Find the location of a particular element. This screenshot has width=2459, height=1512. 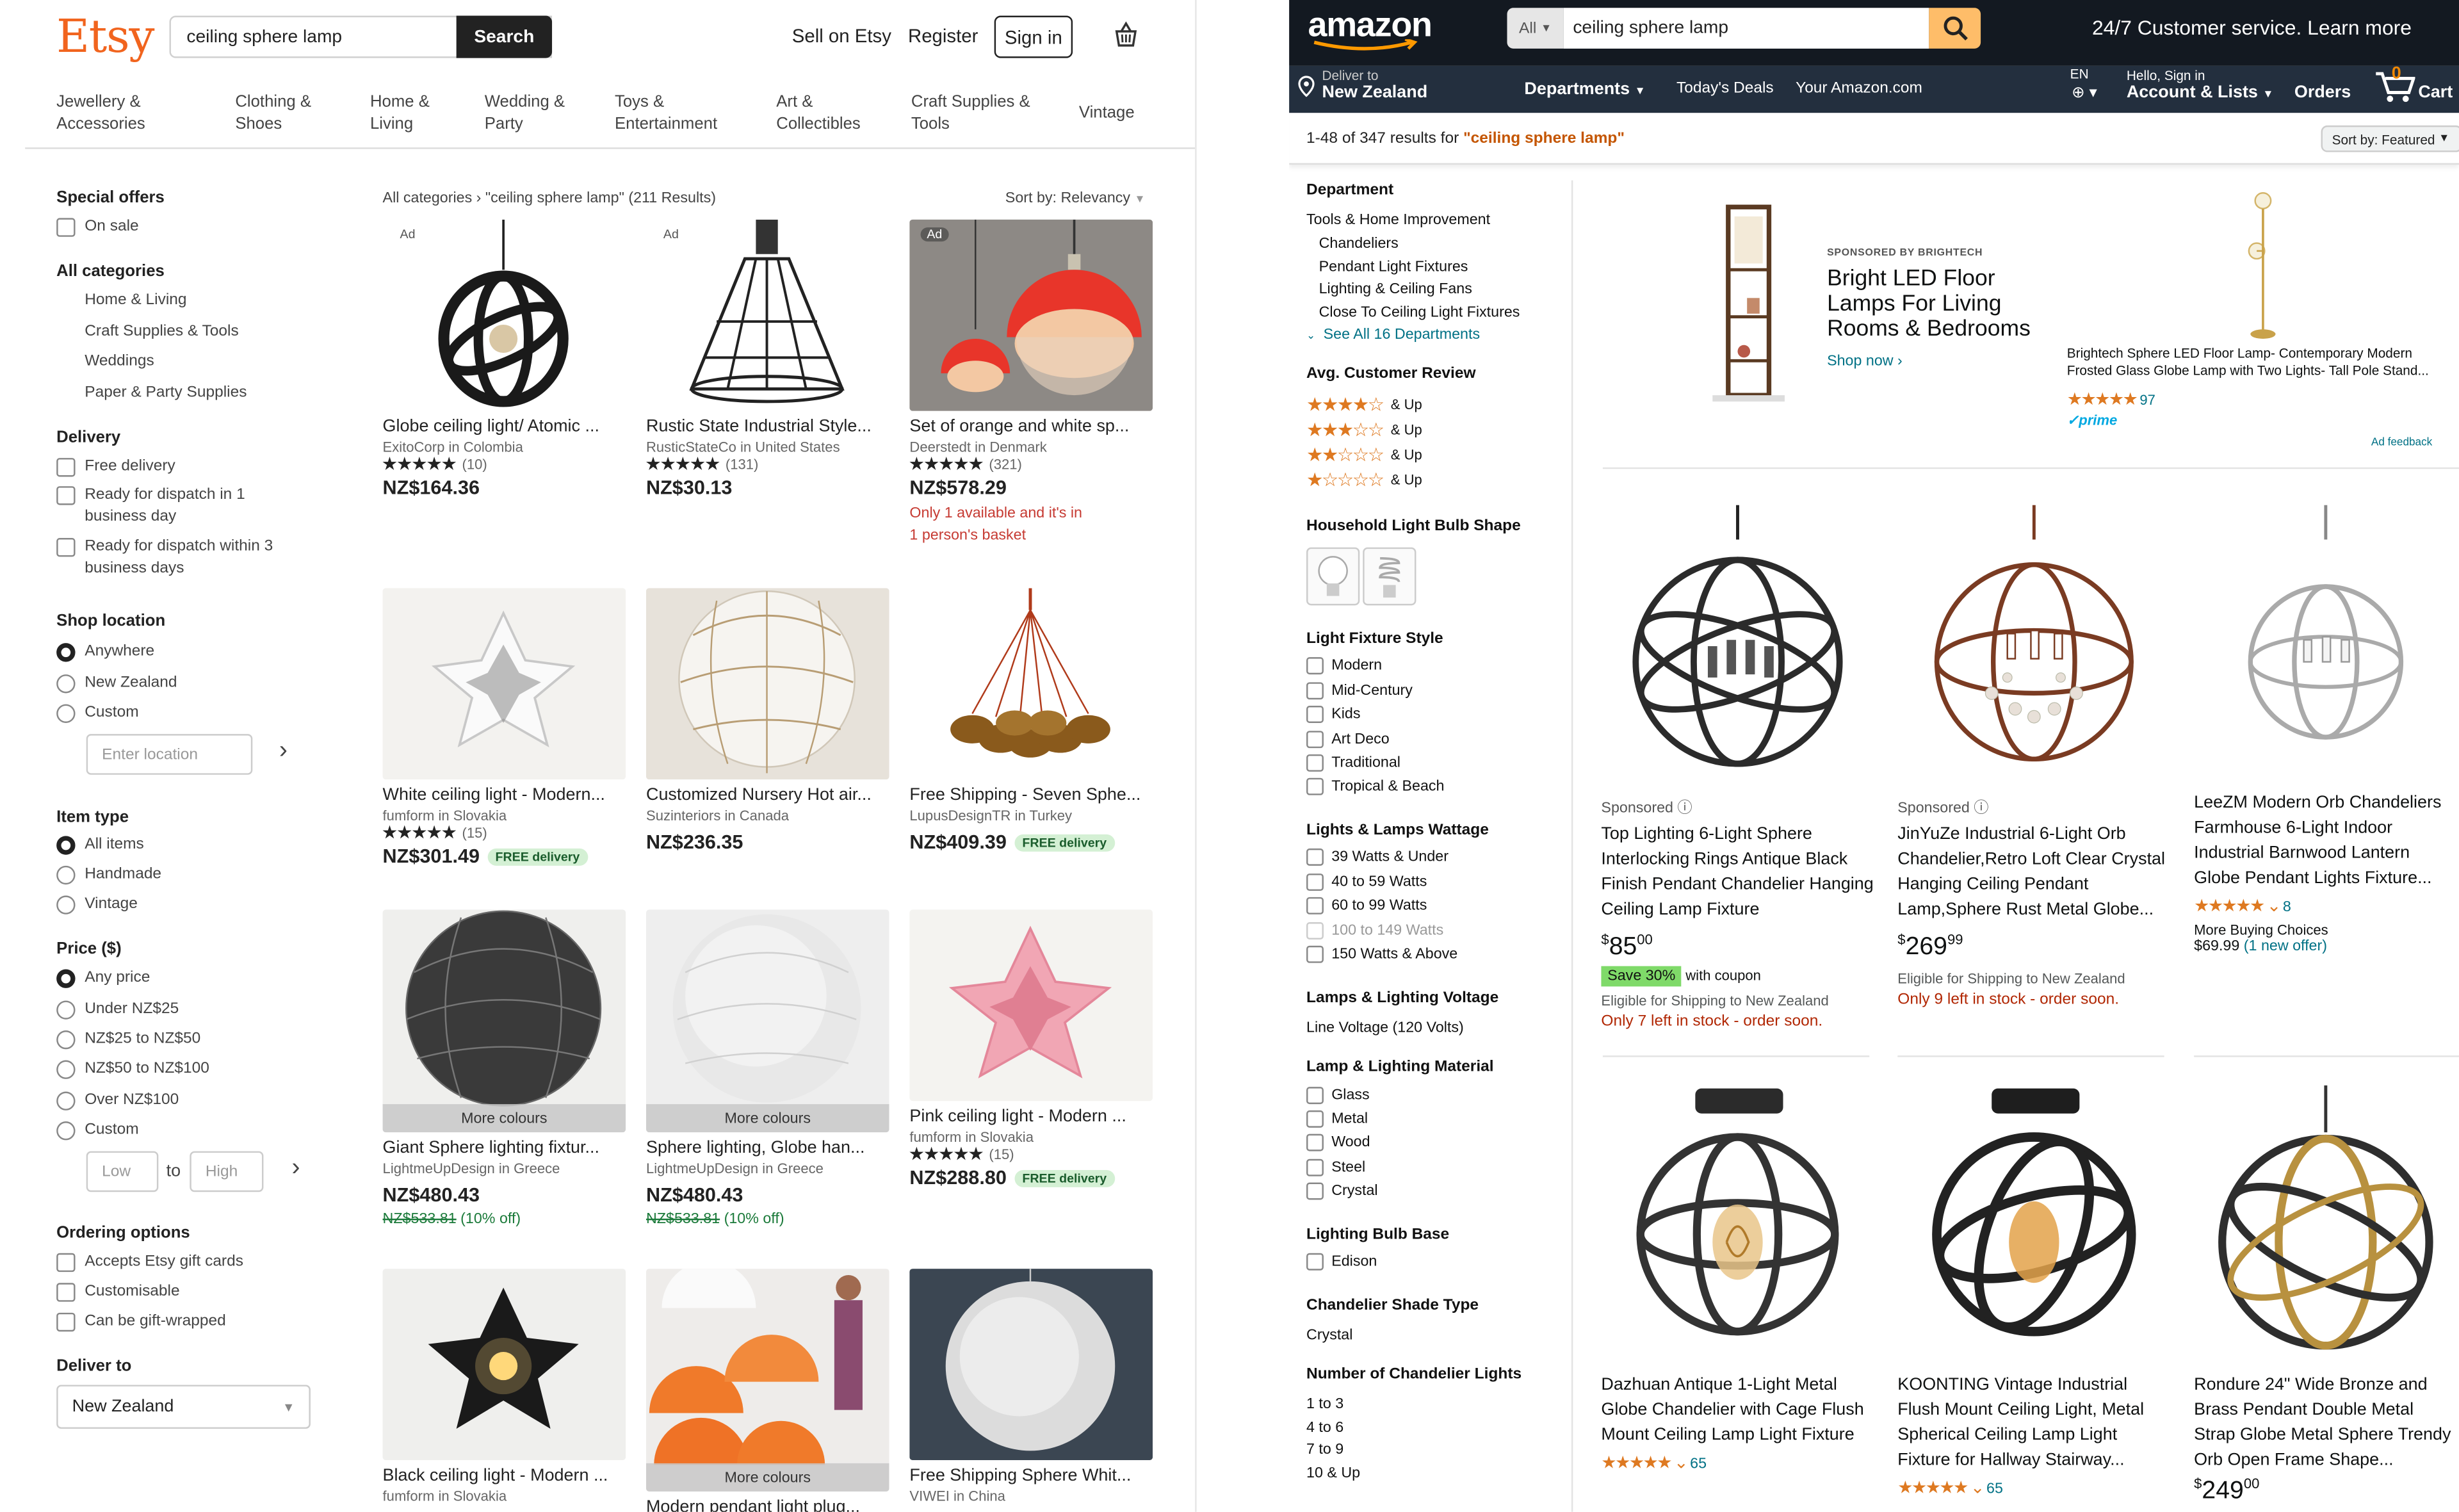

category-weddings: Weddings is located at coordinates (119, 361).